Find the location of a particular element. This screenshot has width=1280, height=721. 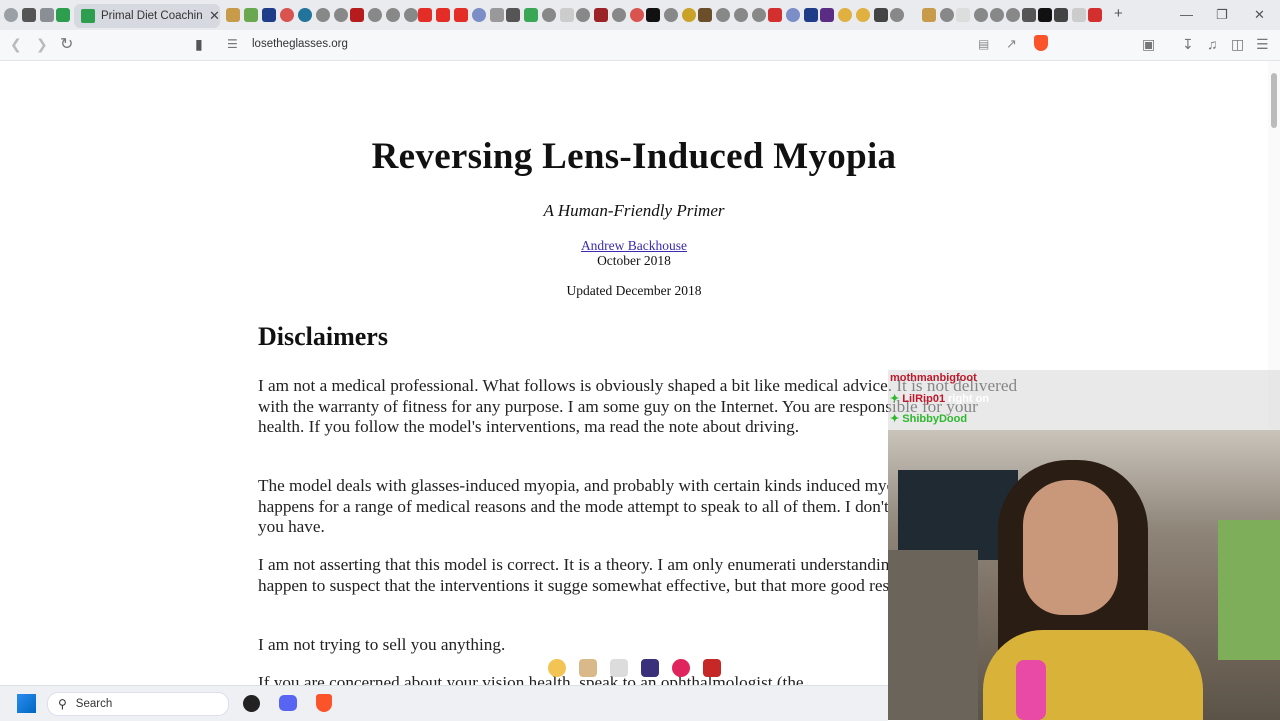

chat-message: ✦ LilRip01 right on is located at coordinates (939, 398).